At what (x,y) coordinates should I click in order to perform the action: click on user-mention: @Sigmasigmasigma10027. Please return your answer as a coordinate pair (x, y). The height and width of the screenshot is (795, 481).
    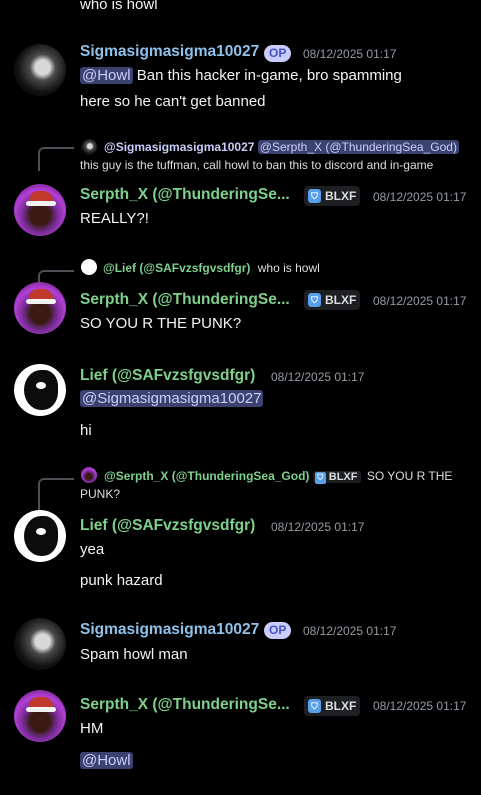
    Looking at the image, I should click on (172, 398).